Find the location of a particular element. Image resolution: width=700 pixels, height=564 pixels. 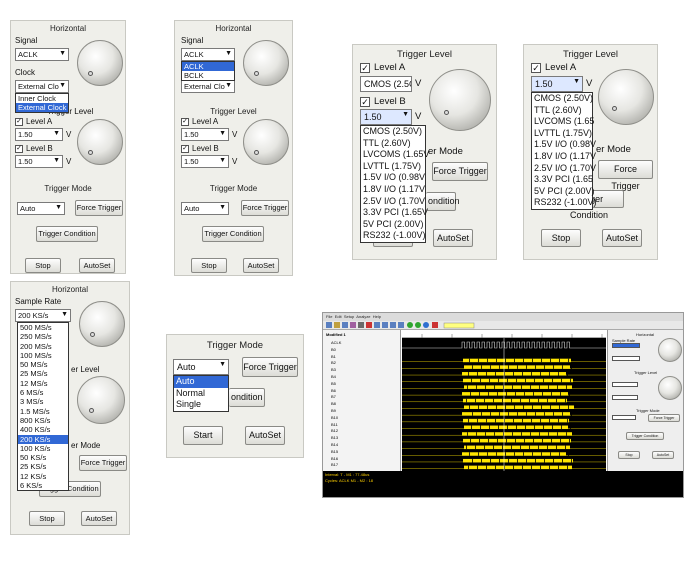

rate-option: 50 KS/s is located at coordinates (43, 457).